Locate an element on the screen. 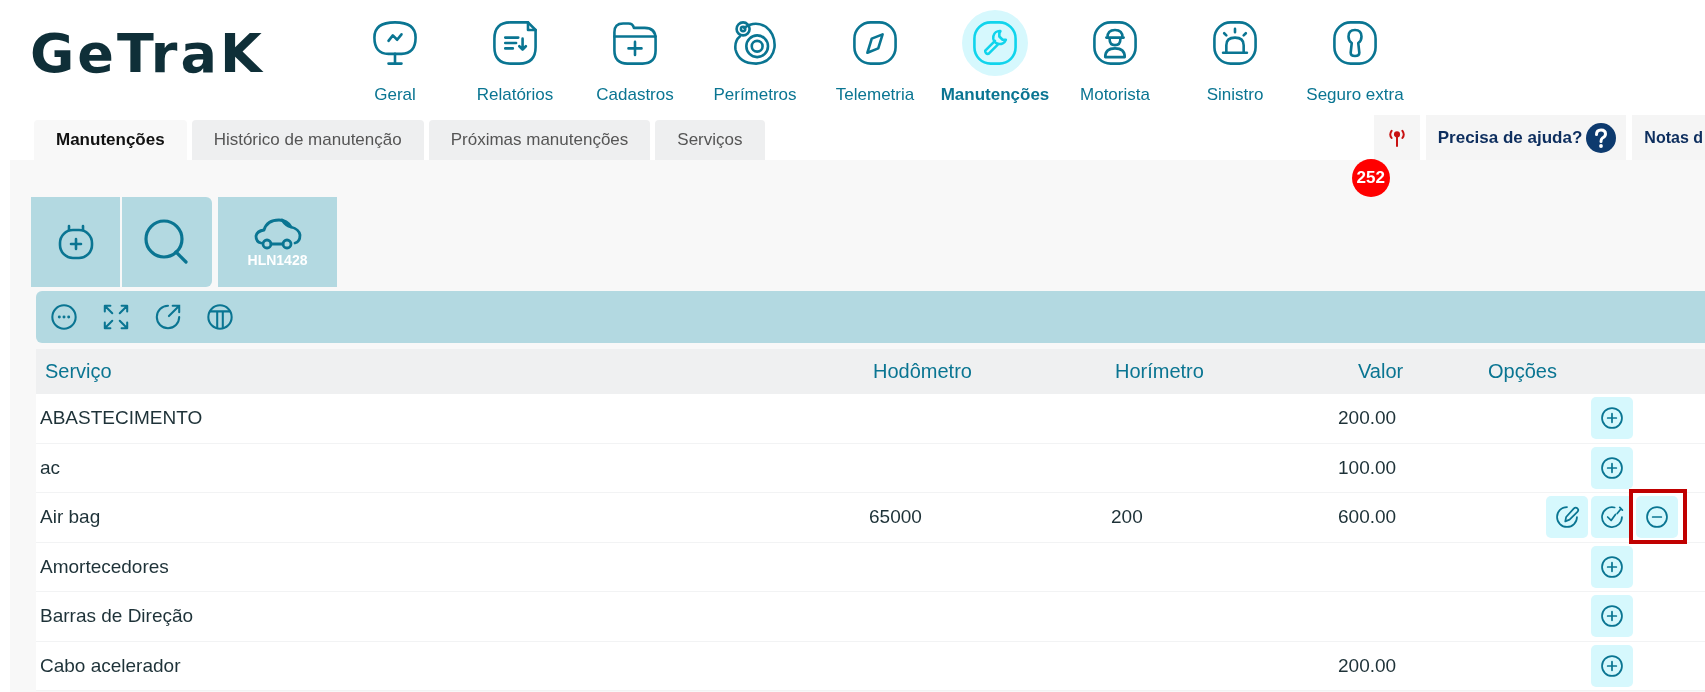 The width and height of the screenshot is (1705, 692). logo: GeTraK is located at coordinates (147, 54).